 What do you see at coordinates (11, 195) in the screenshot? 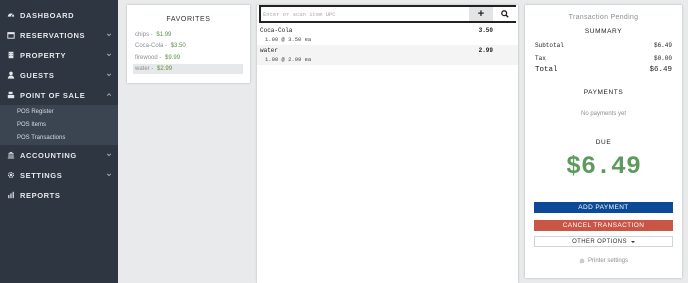
I see `bar-chart-icon` at bounding box center [11, 195].